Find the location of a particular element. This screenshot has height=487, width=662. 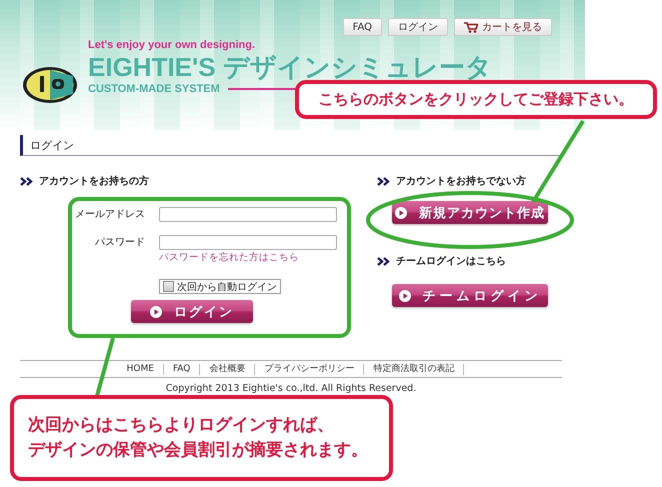

site-subtitle: CUSTOM-MADE SYSTEM is located at coordinates (154, 89).